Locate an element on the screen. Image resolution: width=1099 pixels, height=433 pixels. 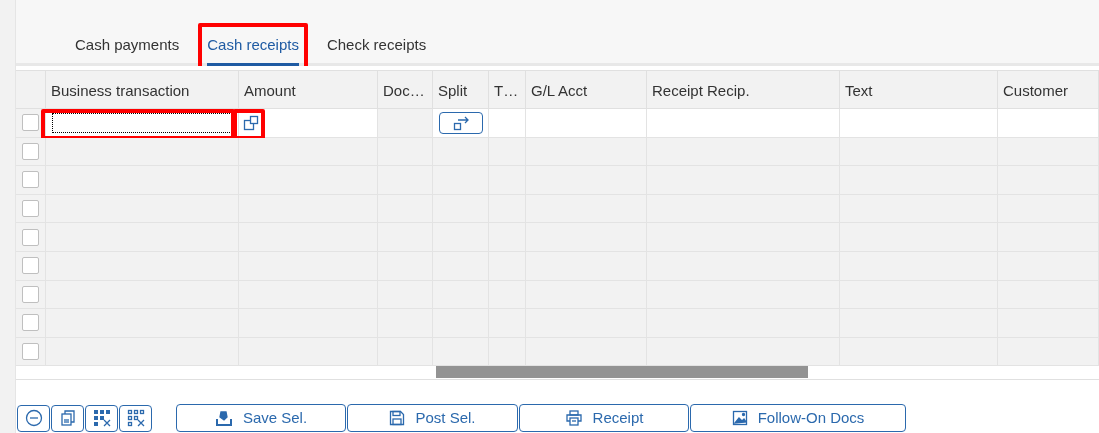
column-header: Amount is located at coordinates (308, 89).